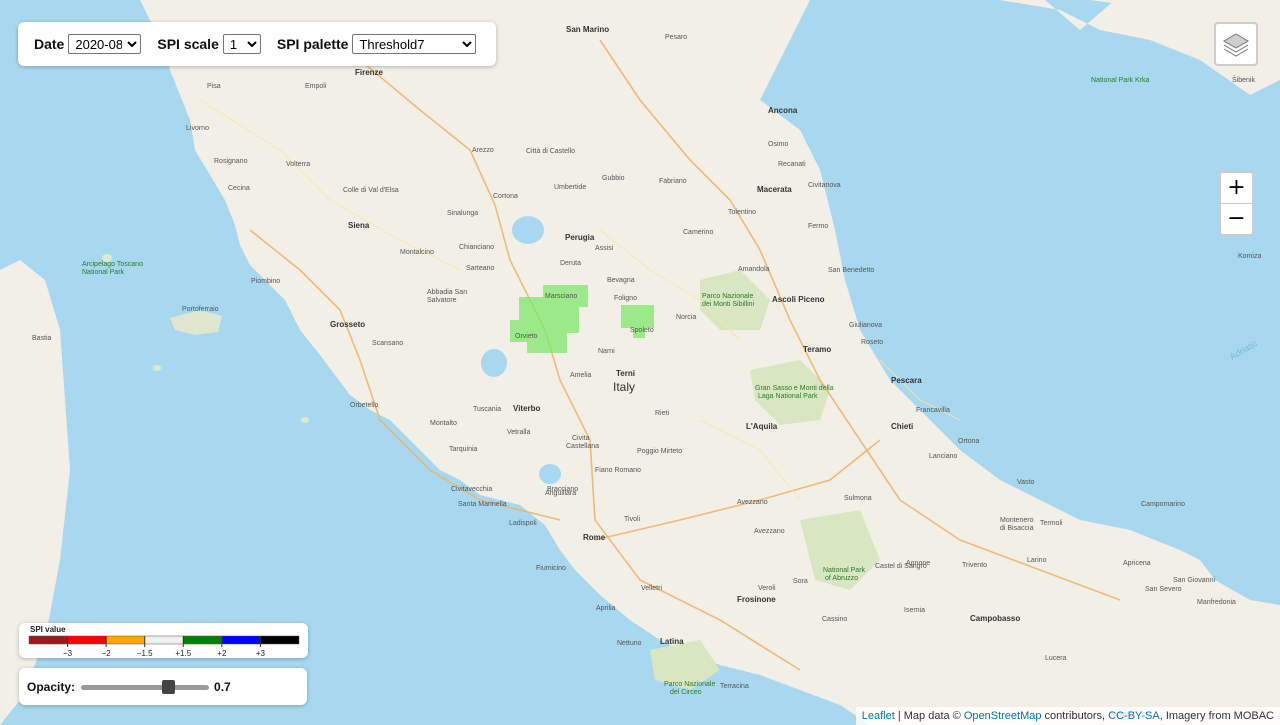  What do you see at coordinates (673, 181) in the screenshot?
I see `svg-text: Fabriano` at bounding box center [673, 181].